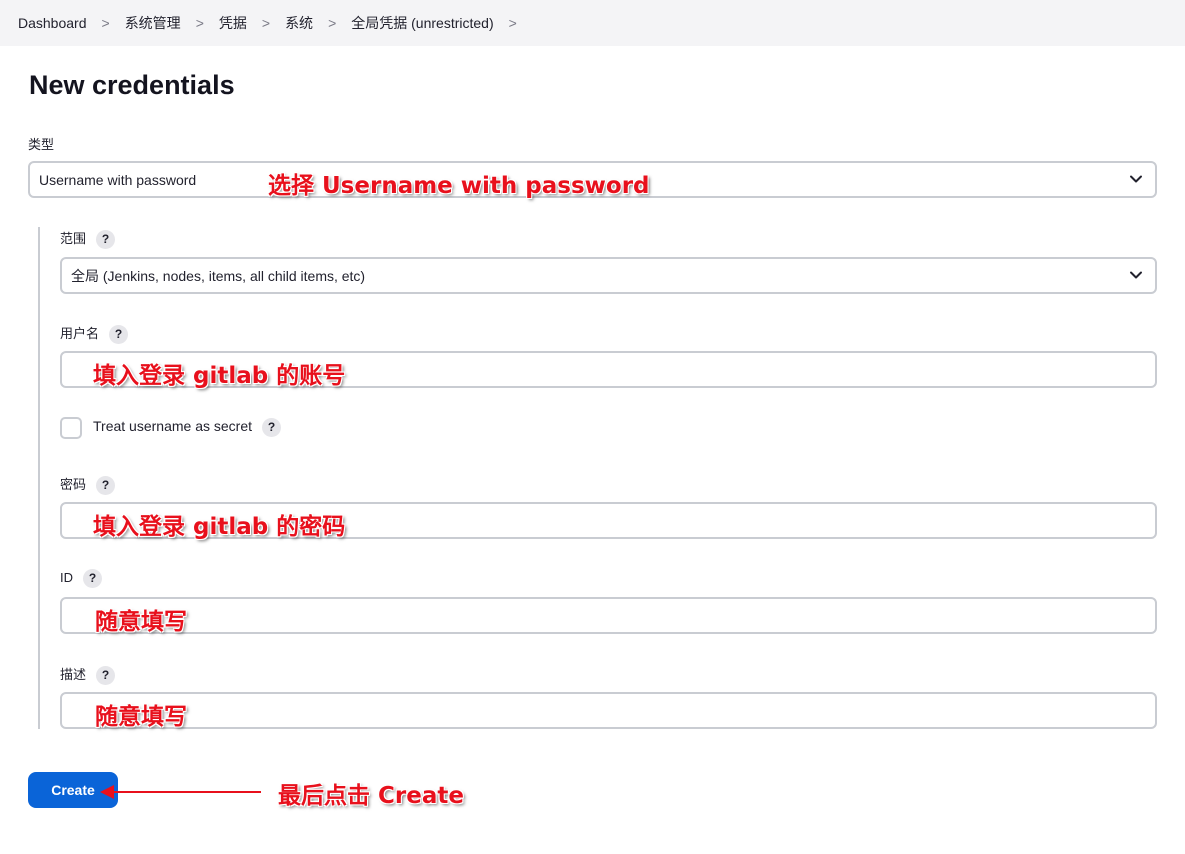 This screenshot has width=1185, height=854. I want to click on password-label: 密码, so click(73, 484).